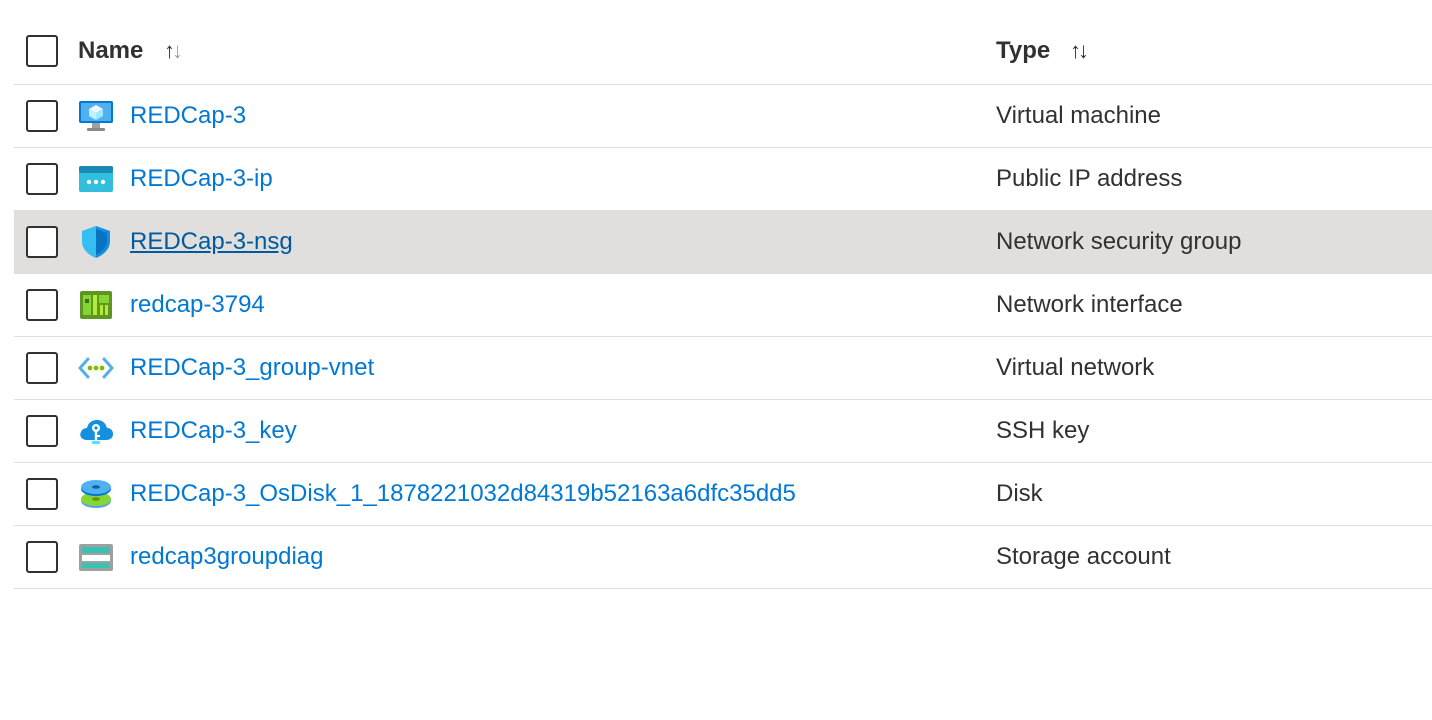  I want to click on virtual-network-icon, so click(96, 368).